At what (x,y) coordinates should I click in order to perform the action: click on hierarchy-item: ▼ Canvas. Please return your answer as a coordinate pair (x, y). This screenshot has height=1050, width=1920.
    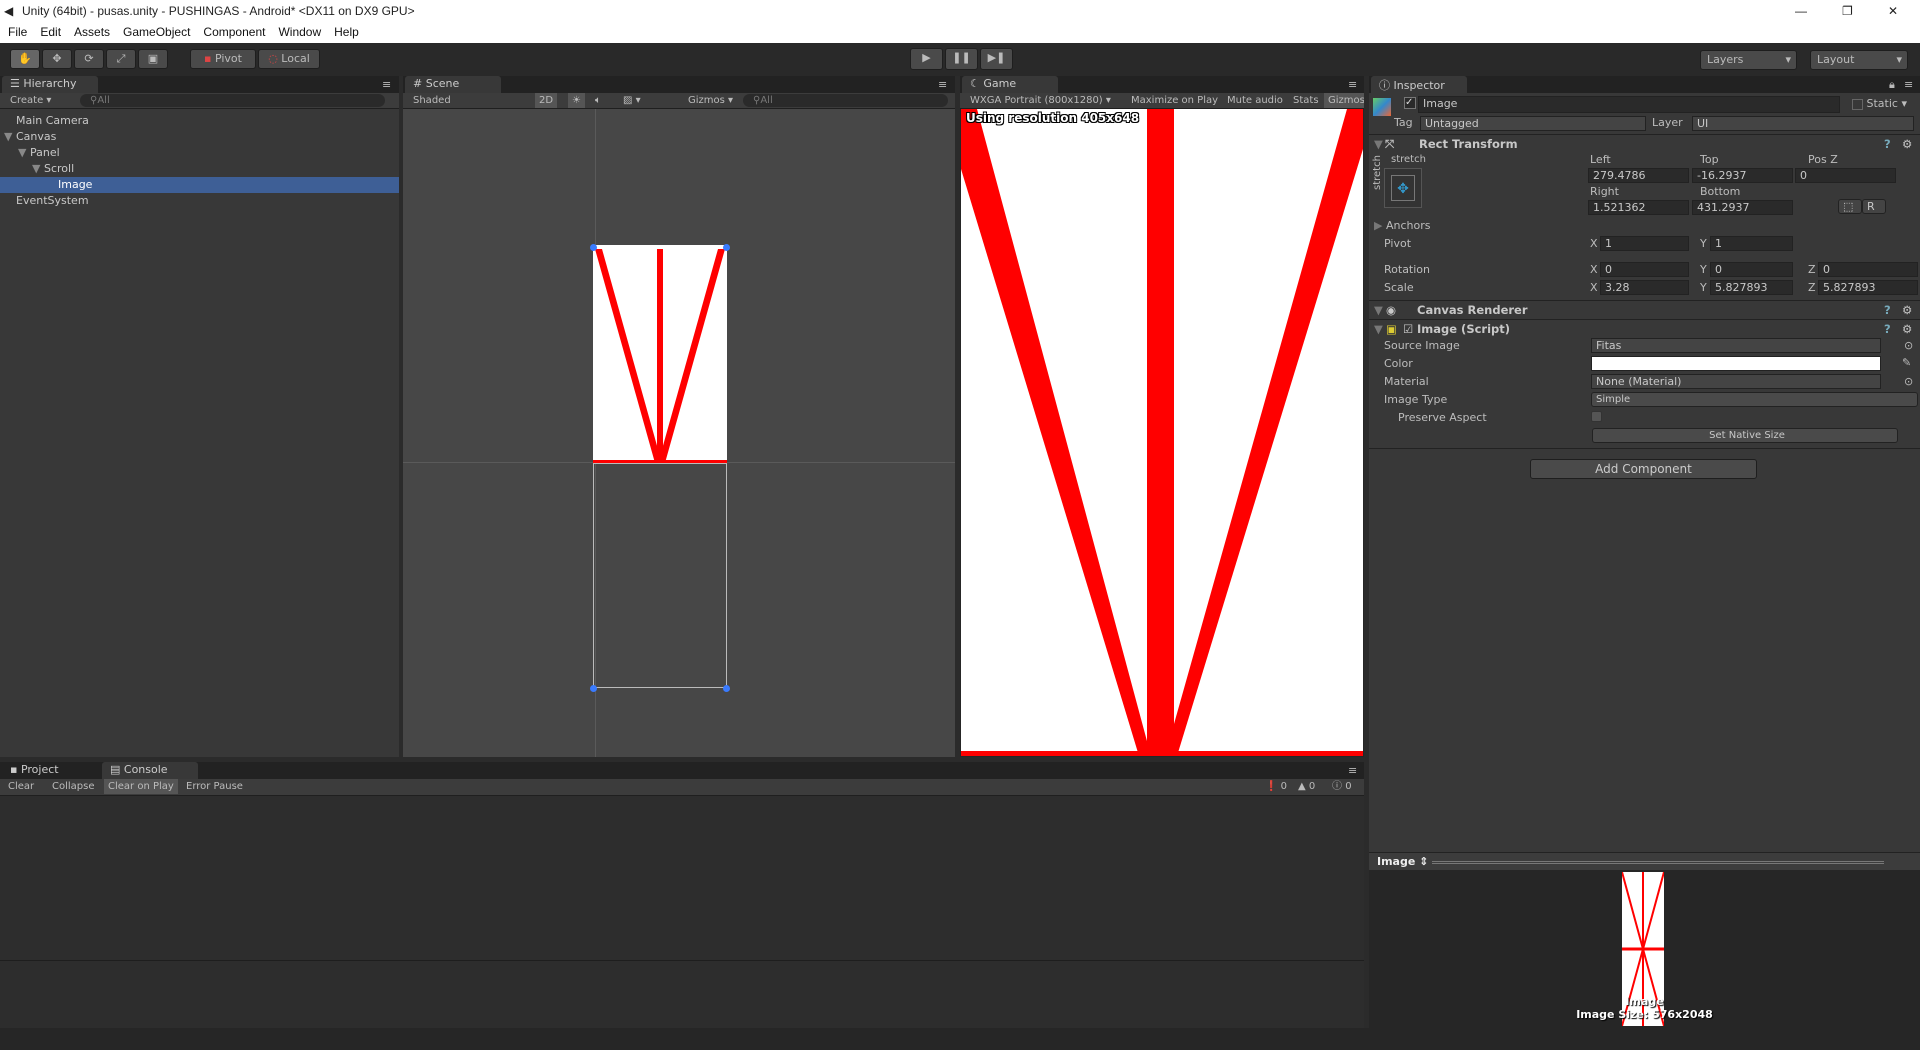
    Looking at the image, I should click on (199, 137).